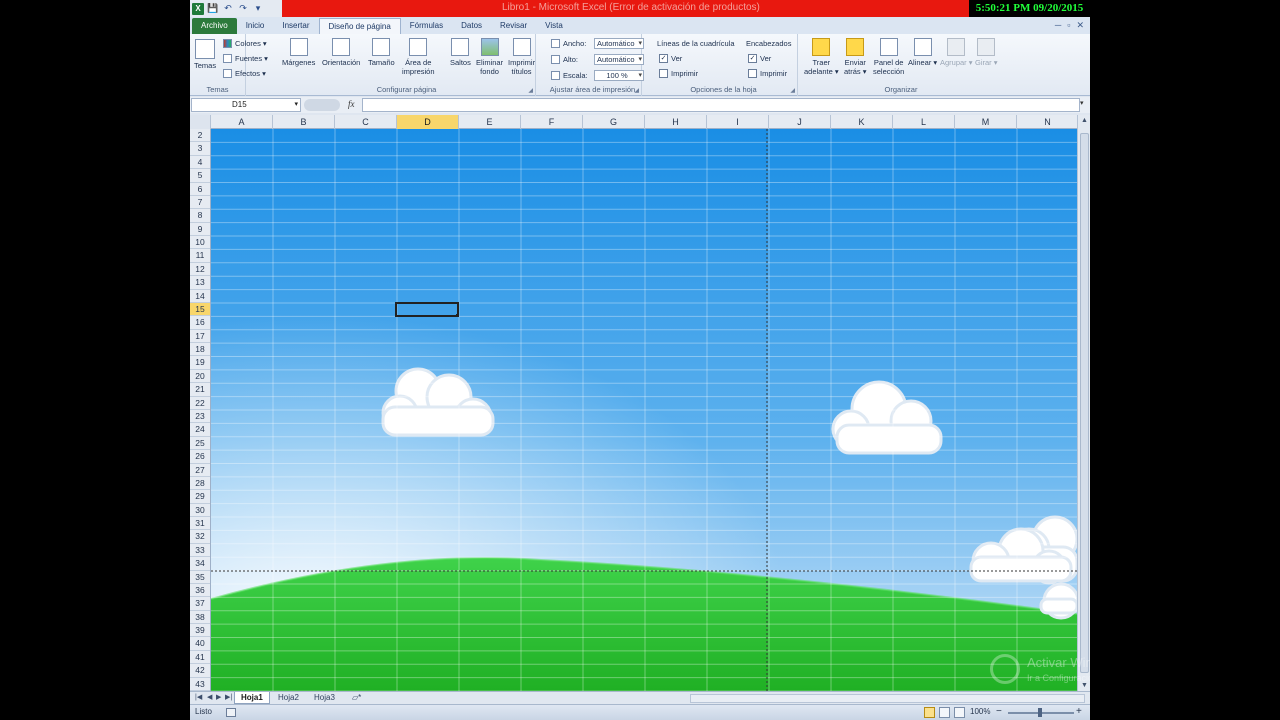  What do you see at coordinates (200, 484) in the screenshot?
I see `row-header-28: 28` at bounding box center [200, 484].